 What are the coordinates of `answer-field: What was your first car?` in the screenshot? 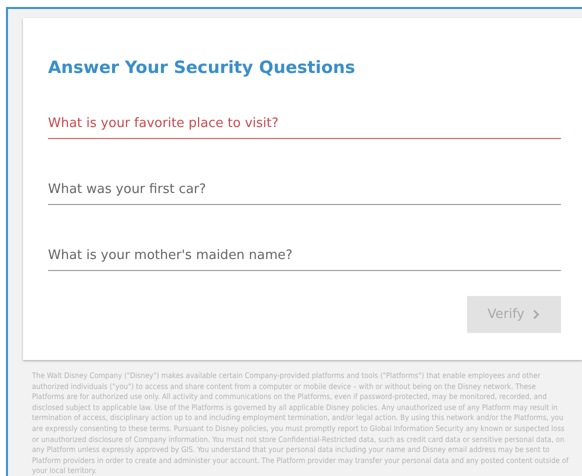 It's located at (304, 190).